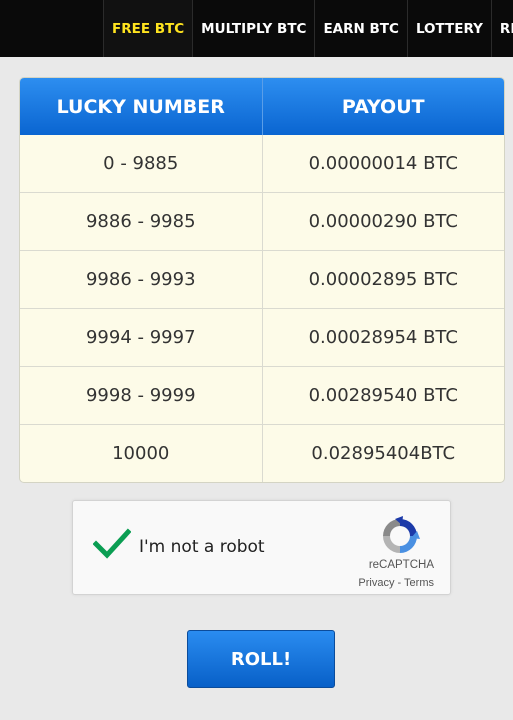  I want to click on lucky-number-cell: 9986 - 9993, so click(140, 279).